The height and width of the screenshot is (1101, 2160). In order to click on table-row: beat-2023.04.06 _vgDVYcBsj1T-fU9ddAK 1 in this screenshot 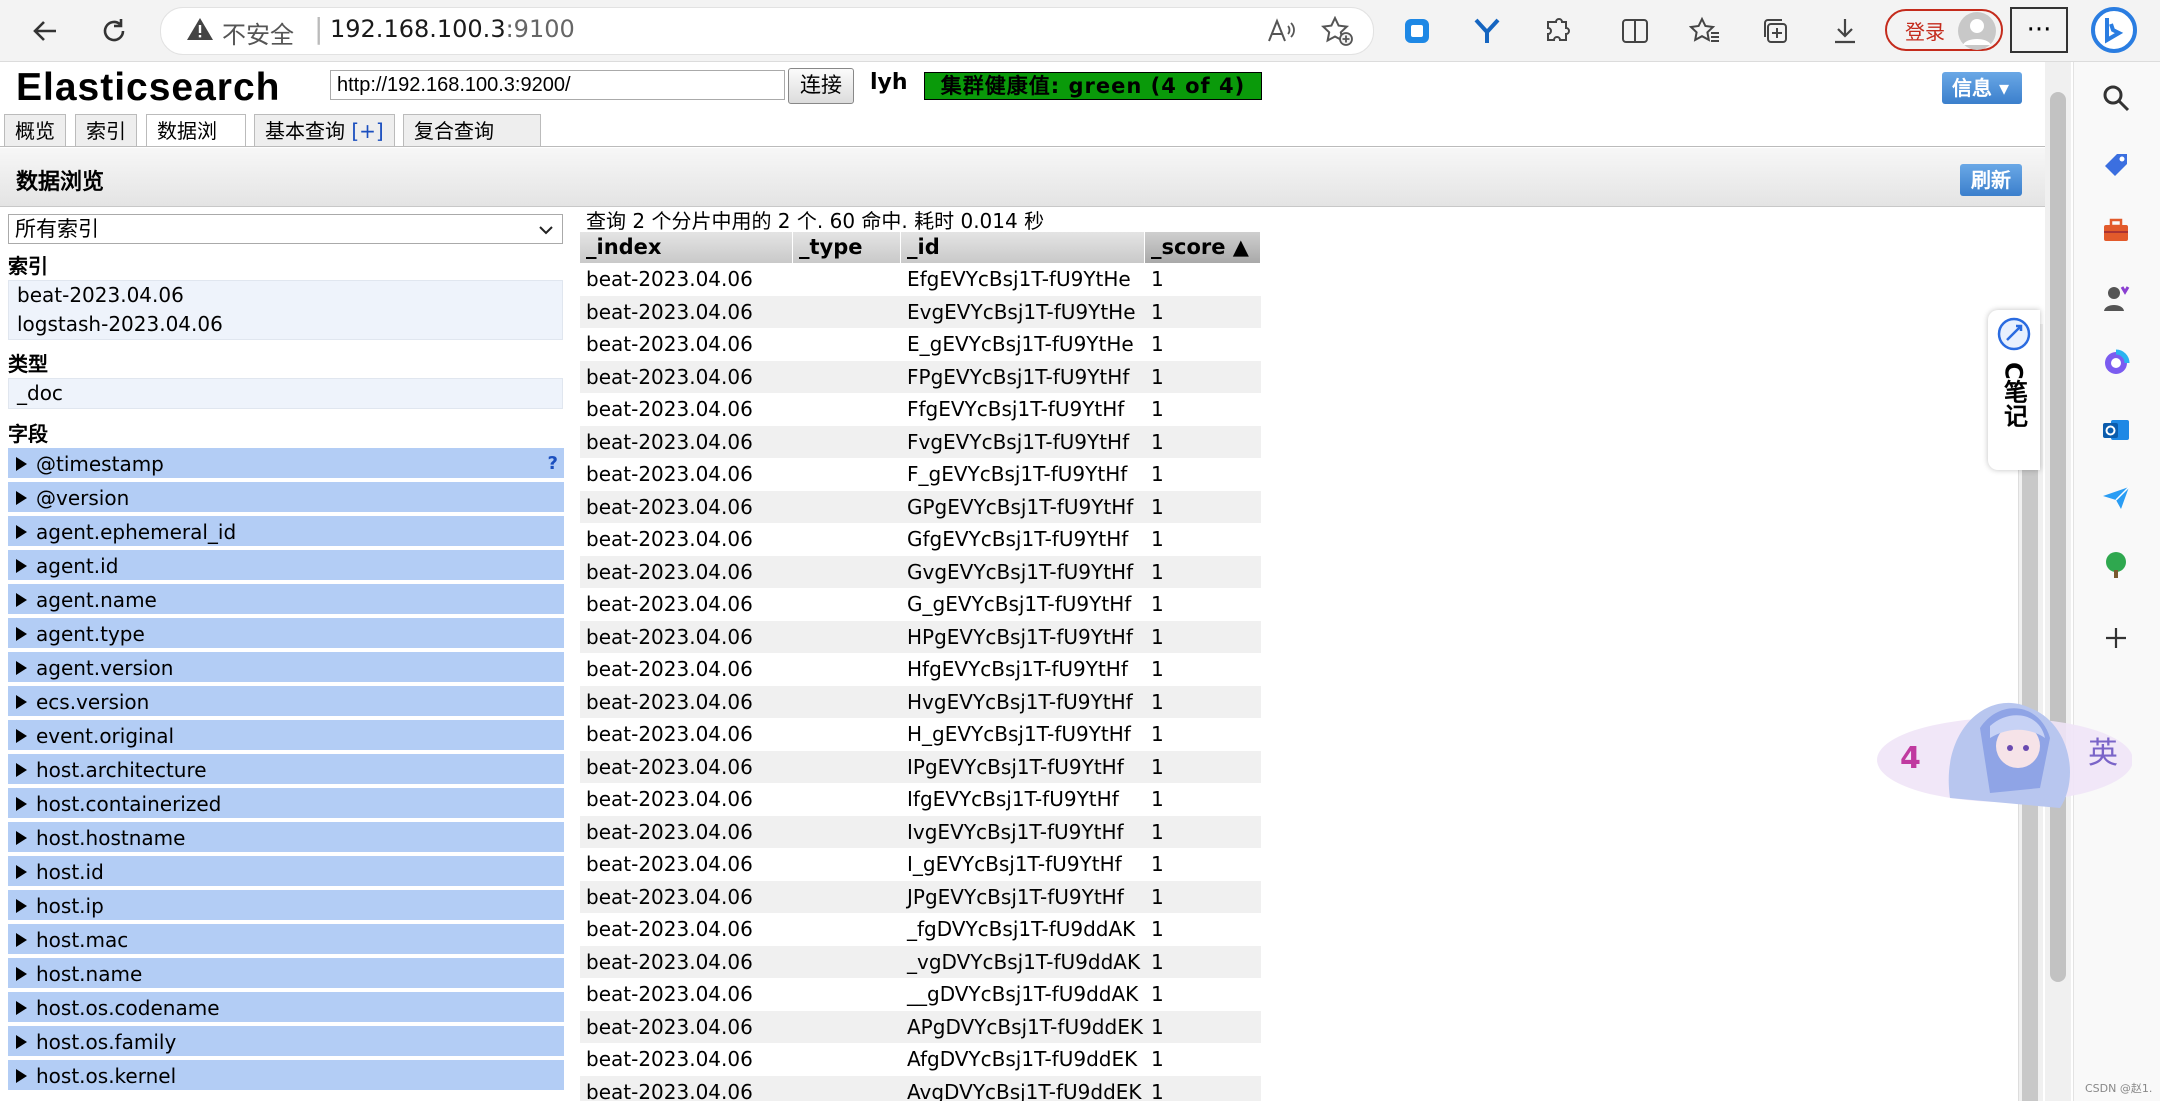, I will do `click(920, 961)`.